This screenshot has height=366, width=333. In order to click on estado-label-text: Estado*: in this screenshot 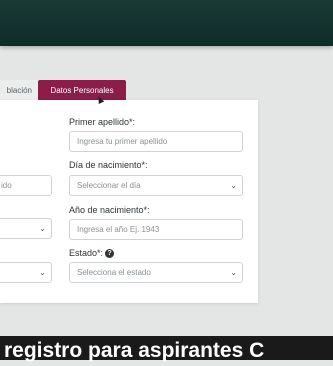, I will do `click(86, 253)`.